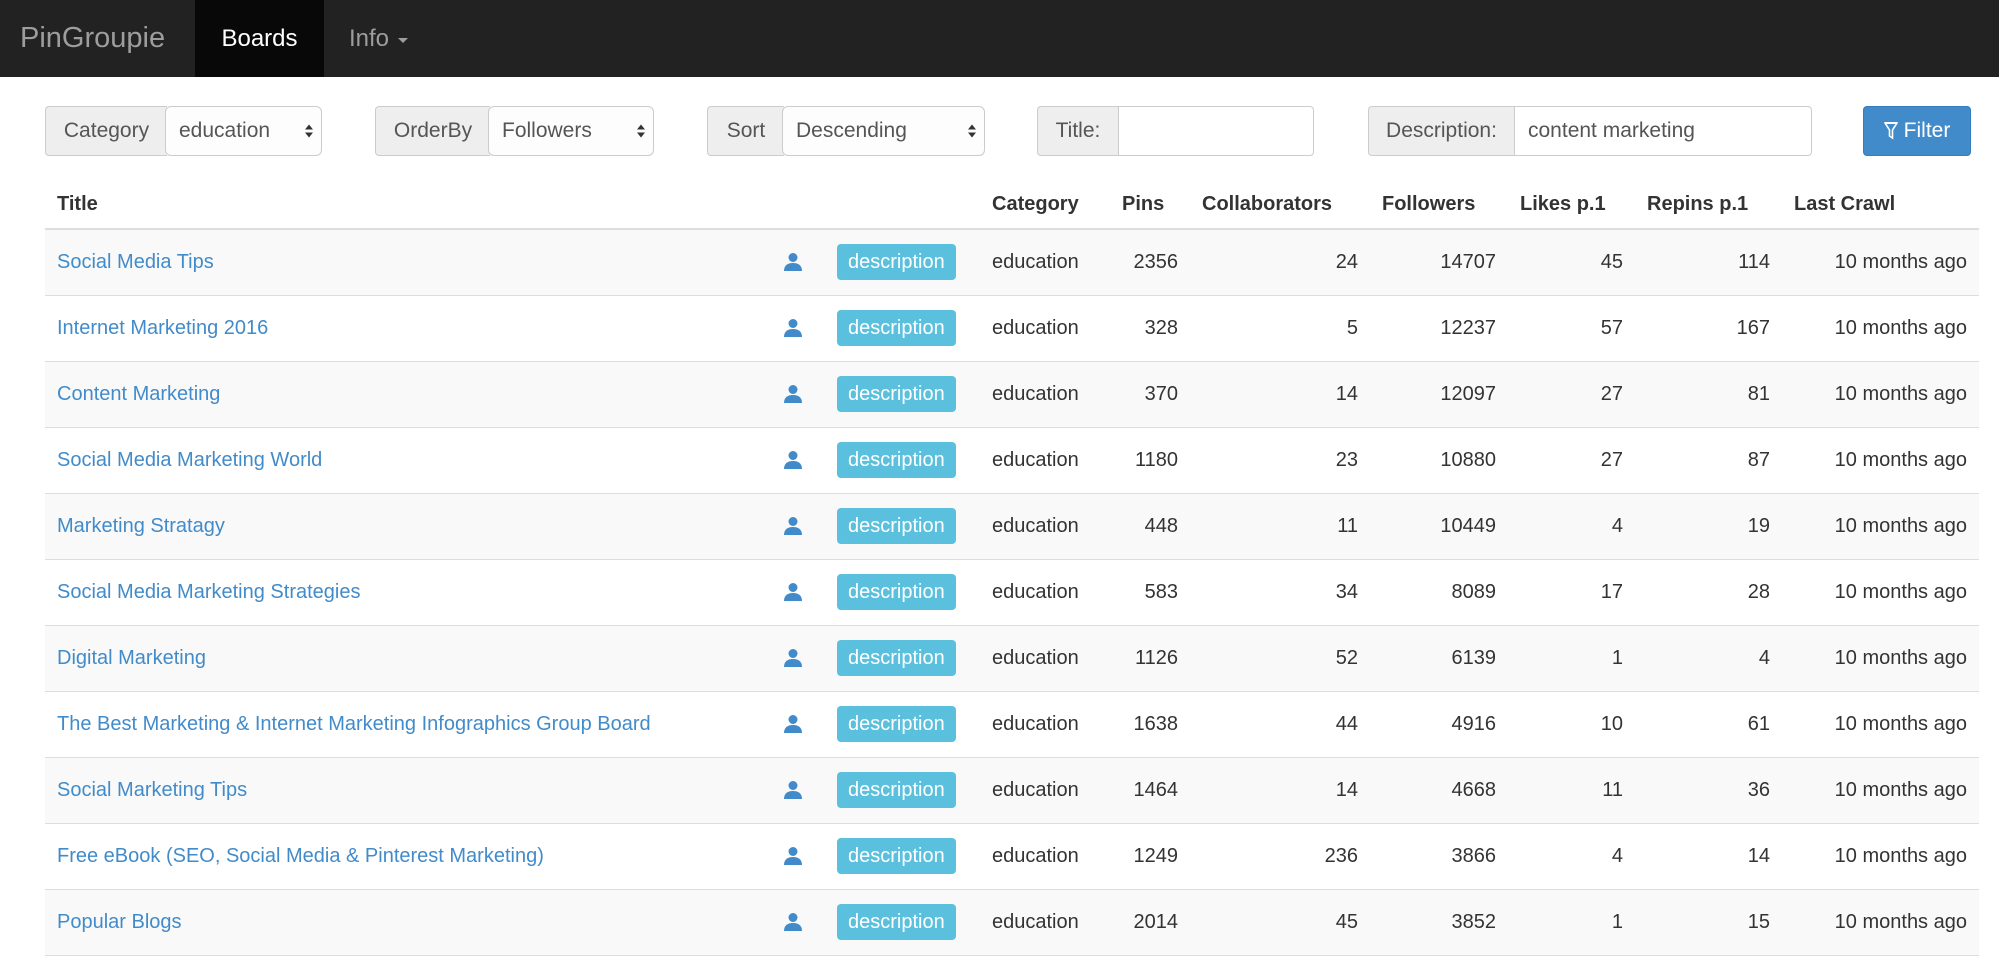 The width and height of the screenshot is (1999, 965). What do you see at coordinates (1571, 790) in the screenshot?
I see `likes-cell: 11` at bounding box center [1571, 790].